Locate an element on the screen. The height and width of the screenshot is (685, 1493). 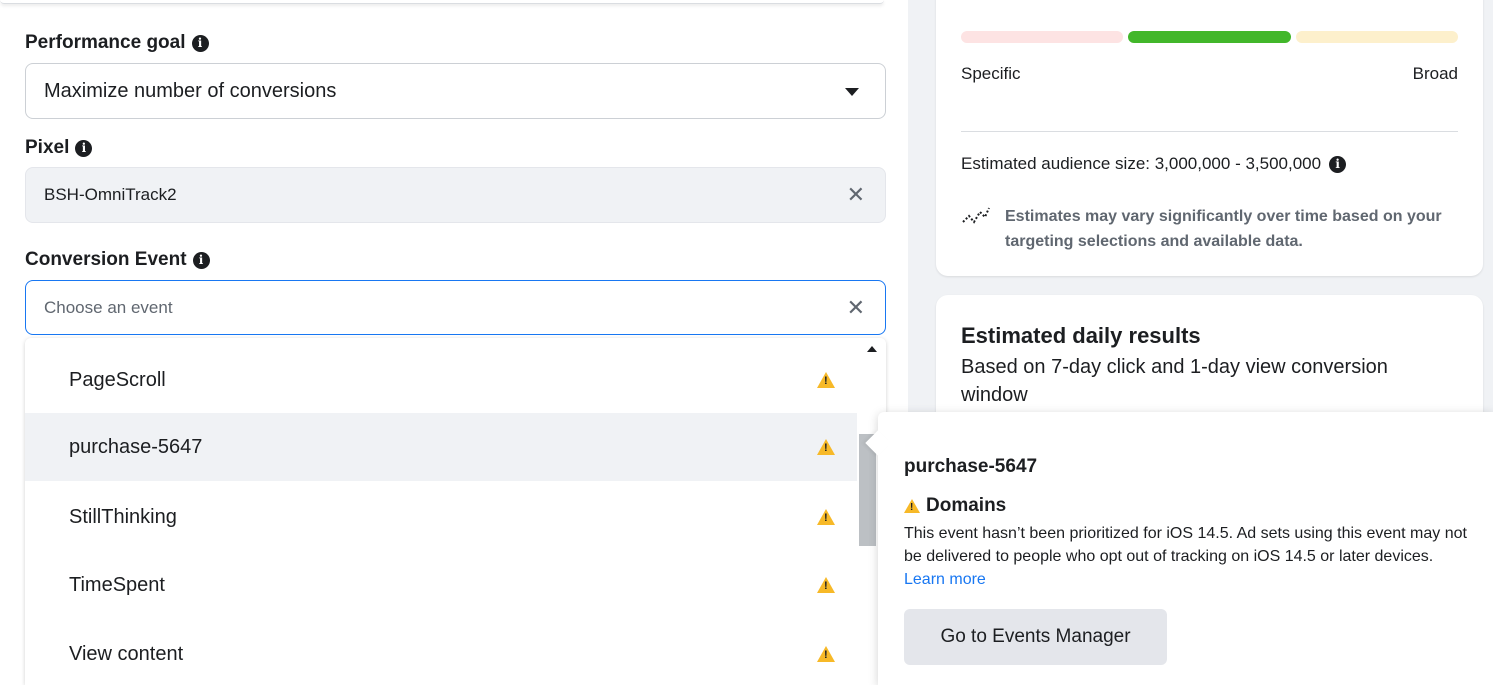
gauge-broad-label: Broad is located at coordinates (1435, 73).